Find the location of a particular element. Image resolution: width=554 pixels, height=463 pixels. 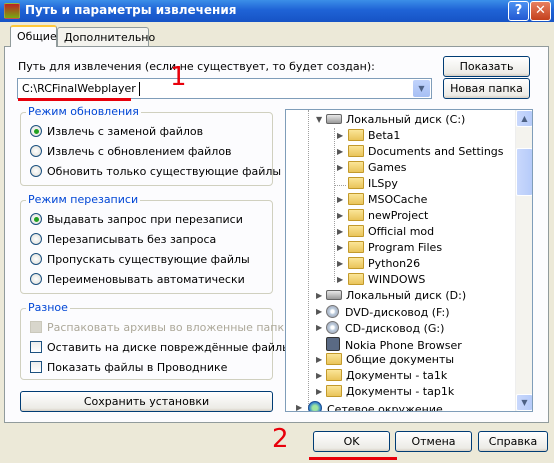

tree-item-nokia: Nokia Phone Browser is located at coordinates (394, 345).